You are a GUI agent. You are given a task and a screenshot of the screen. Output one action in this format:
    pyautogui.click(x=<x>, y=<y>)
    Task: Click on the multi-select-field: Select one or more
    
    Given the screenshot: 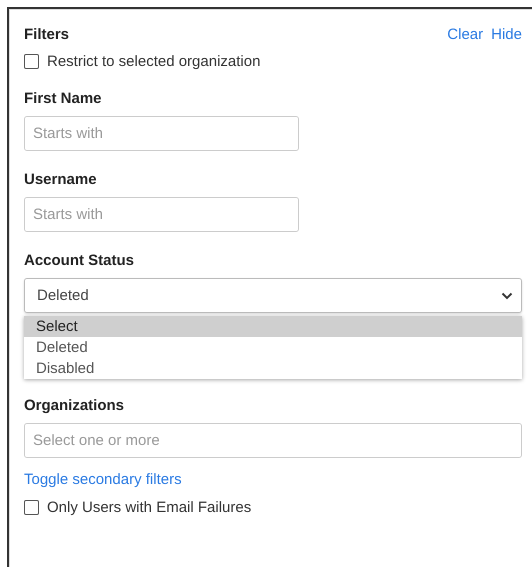 What is the action you would take?
    pyautogui.click(x=273, y=440)
    